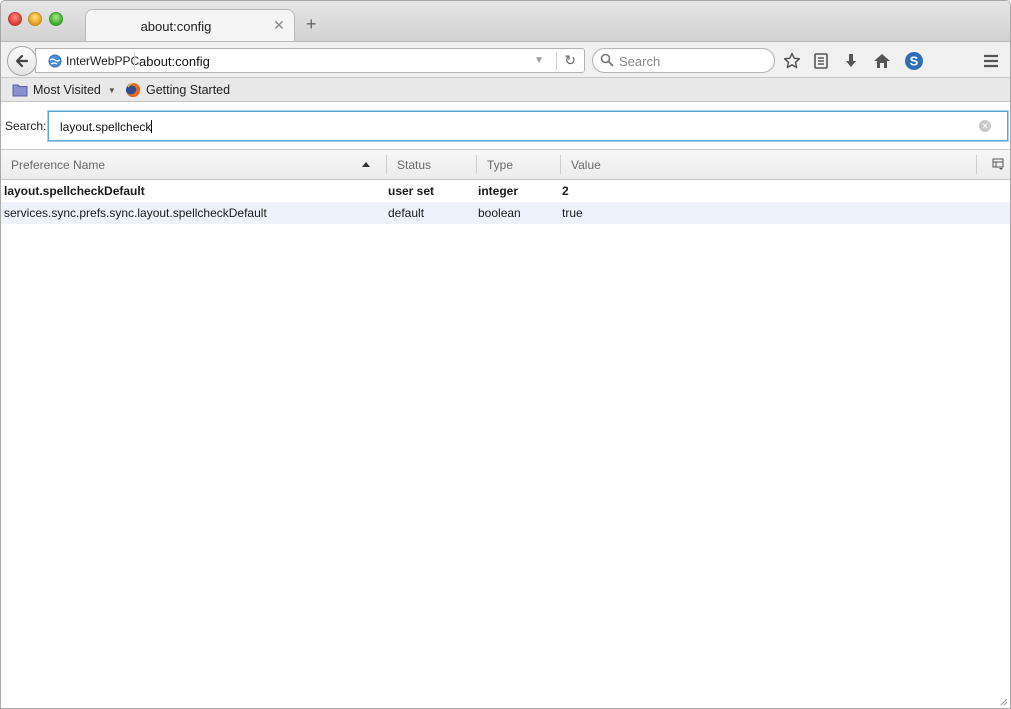  I want to click on search-placeholder: Search, so click(640, 61).